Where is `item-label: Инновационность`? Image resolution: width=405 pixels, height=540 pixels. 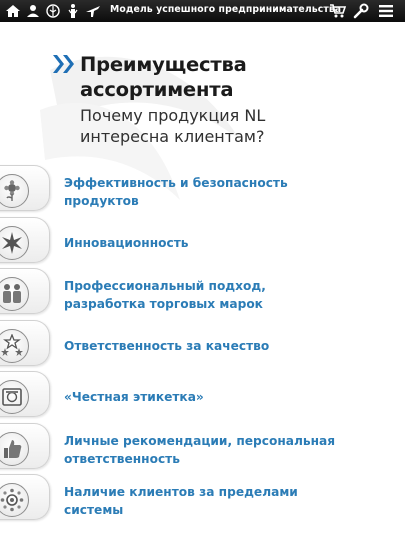 item-label: Инновационность is located at coordinates (126, 242).